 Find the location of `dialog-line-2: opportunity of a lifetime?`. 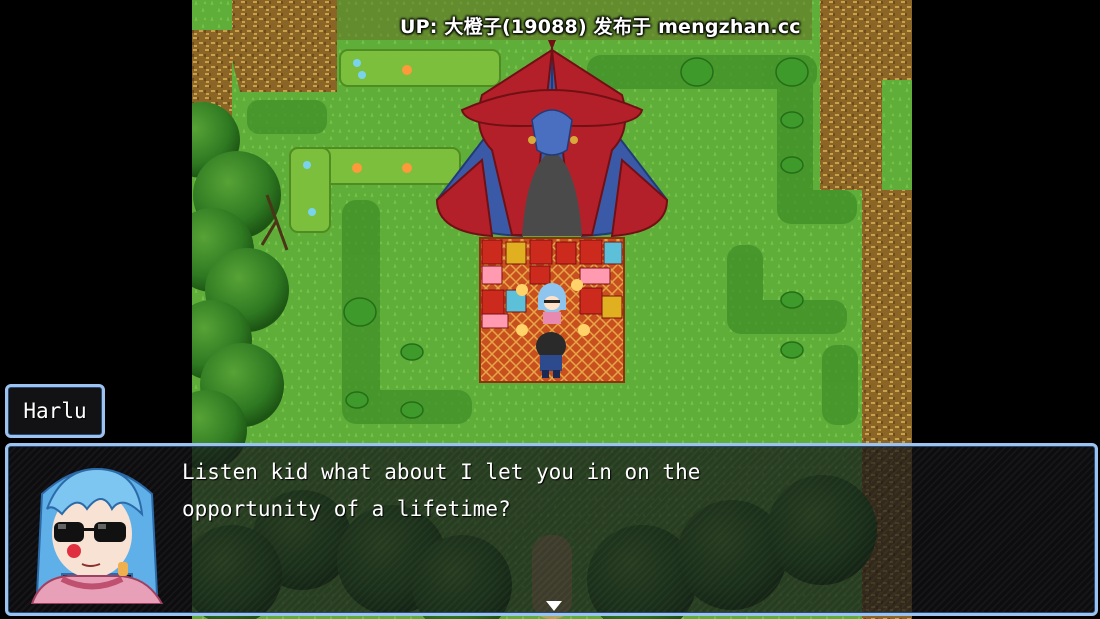

dialog-line-2: opportunity of a lifetime? is located at coordinates (346, 509).